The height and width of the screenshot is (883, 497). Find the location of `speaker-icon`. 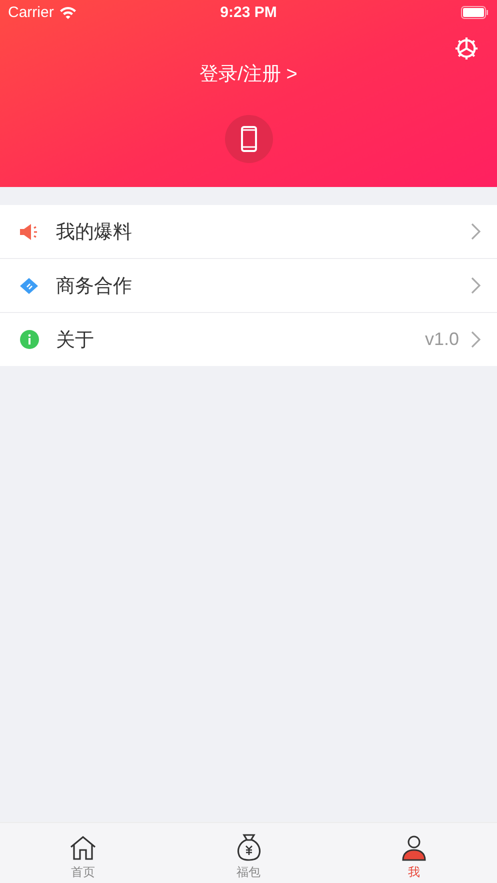

speaker-icon is located at coordinates (29, 231).